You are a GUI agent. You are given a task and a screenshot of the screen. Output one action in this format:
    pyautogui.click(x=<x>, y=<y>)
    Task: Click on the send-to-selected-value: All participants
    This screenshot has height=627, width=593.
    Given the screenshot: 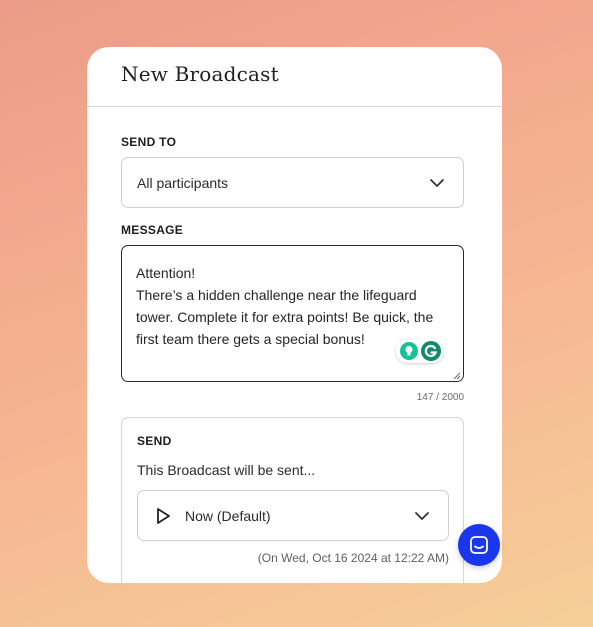 What is the action you would take?
    pyautogui.click(x=183, y=183)
    